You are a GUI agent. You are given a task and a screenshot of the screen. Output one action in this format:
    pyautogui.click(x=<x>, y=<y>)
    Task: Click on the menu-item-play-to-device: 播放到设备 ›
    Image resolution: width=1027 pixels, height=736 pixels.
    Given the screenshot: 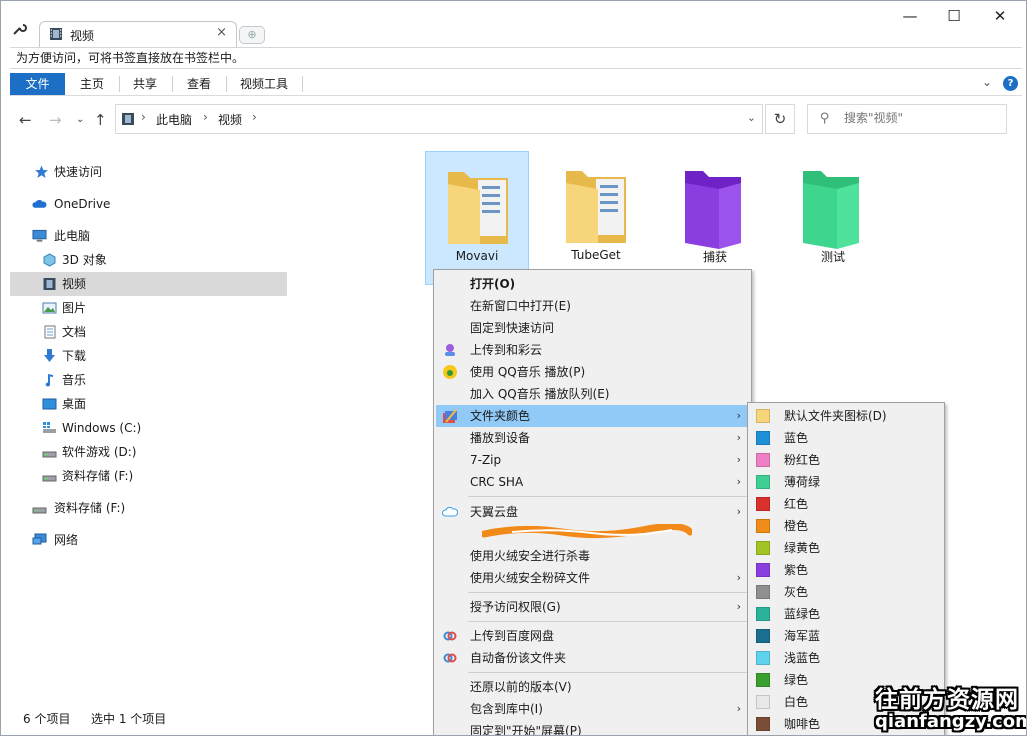 What is the action you would take?
    pyautogui.click(x=592, y=438)
    